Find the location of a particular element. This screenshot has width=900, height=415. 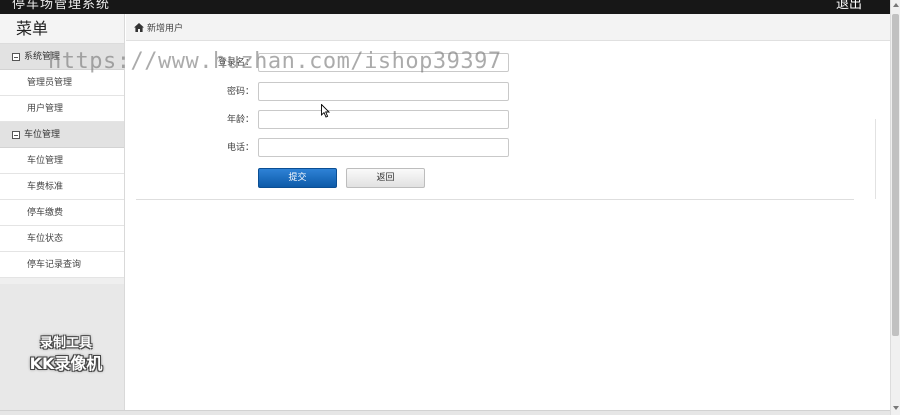

phone-input is located at coordinates (383, 147).